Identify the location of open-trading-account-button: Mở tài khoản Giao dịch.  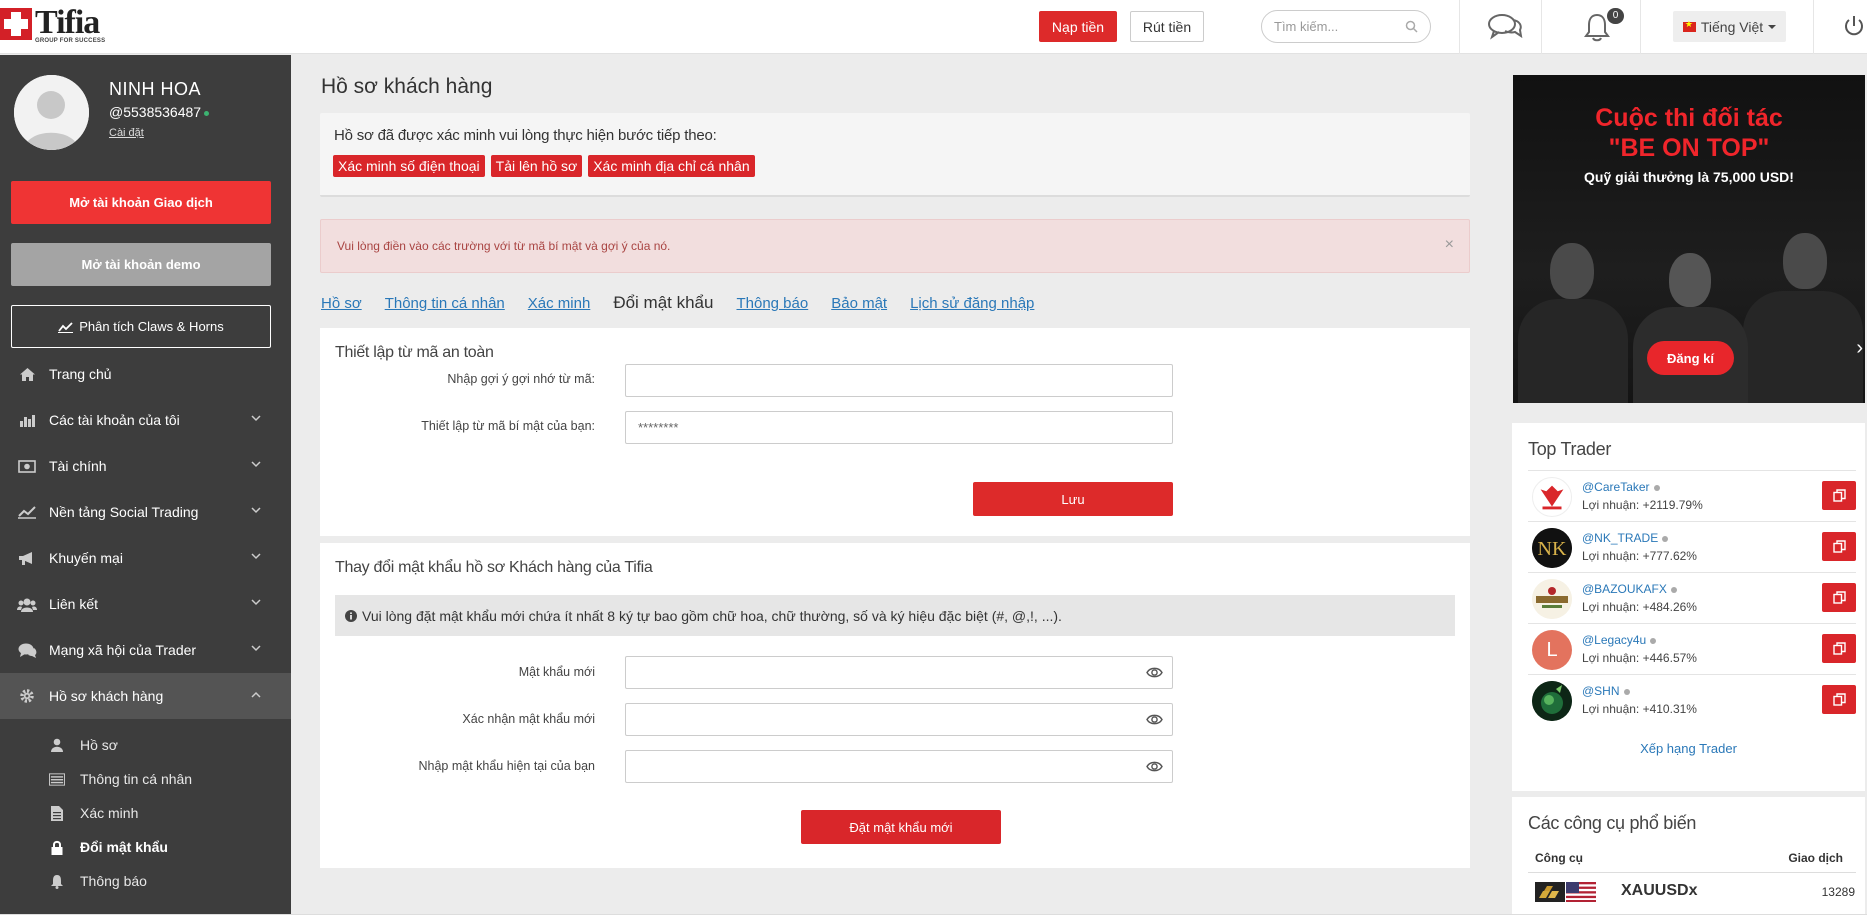
(141, 202).